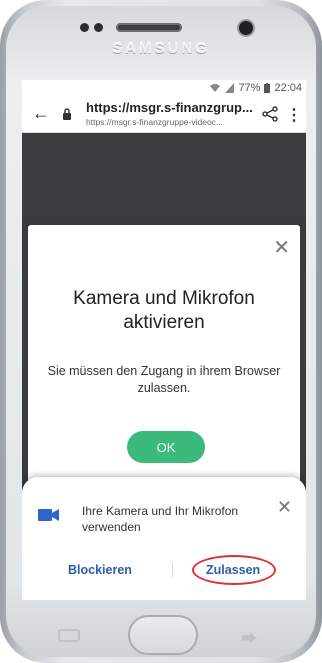 The image size is (322, 663). I want to click on ok-button: OK, so click(166, 447).